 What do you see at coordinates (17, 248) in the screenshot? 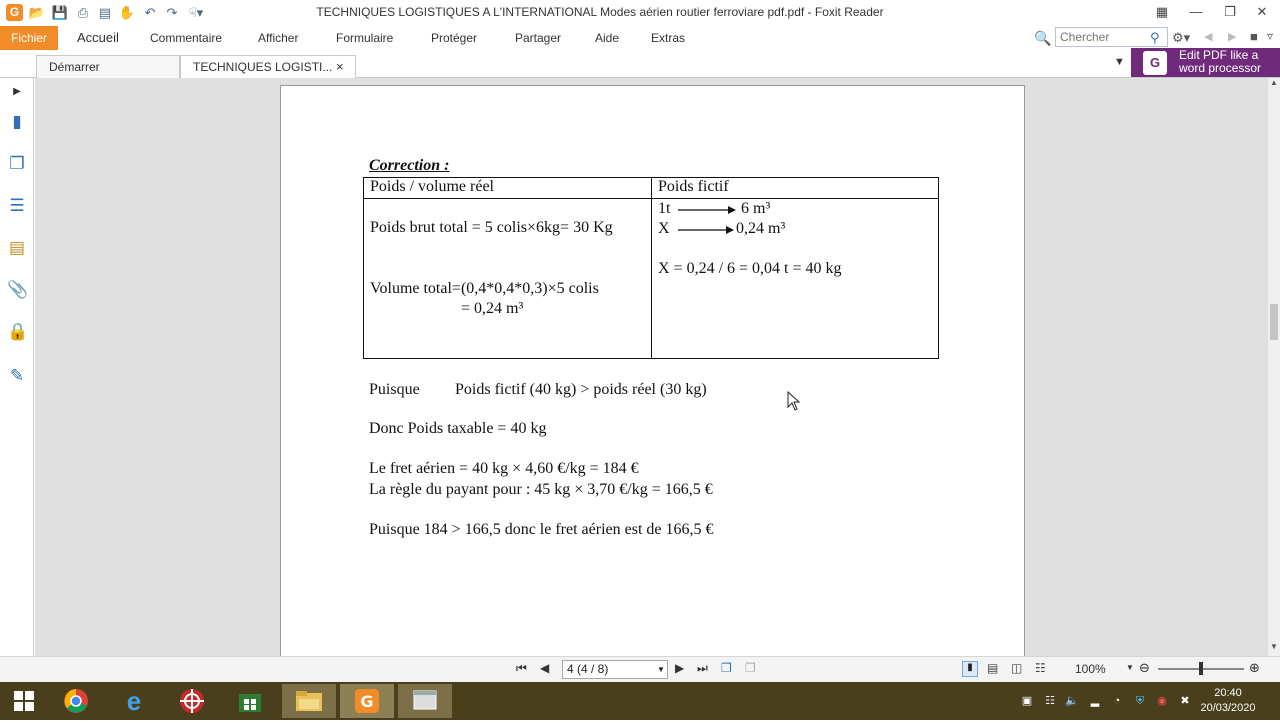
I see `comments-icon: ▤` at bounding box center [17, 248].